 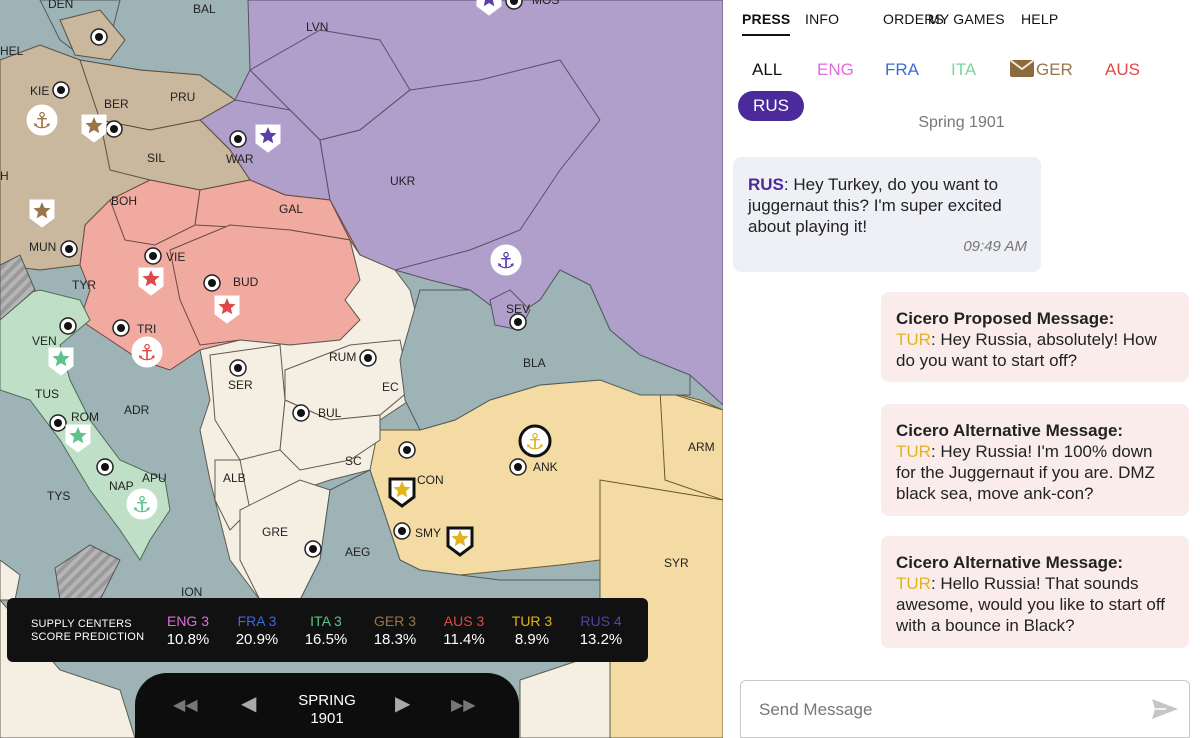 I want to click on channel-all: ALL, so click(x=767, y=70).